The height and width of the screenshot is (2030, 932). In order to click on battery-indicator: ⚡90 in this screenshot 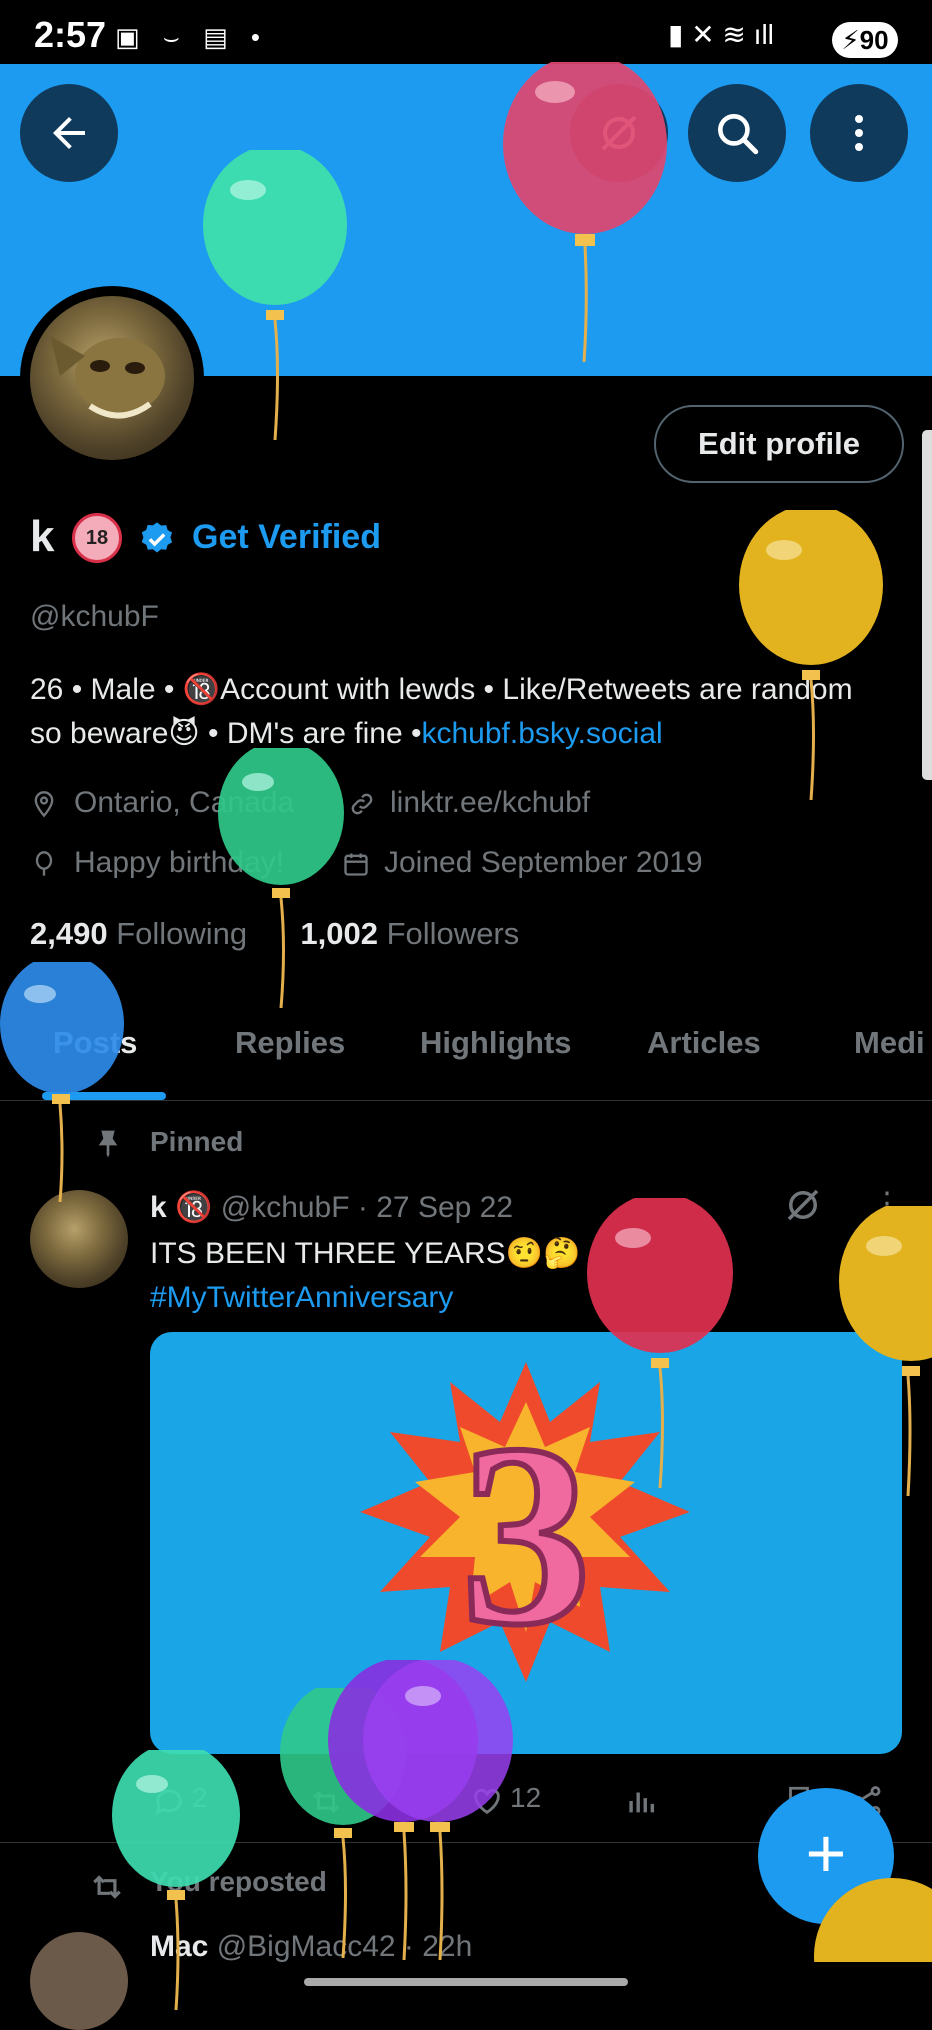, I will do `click(865, 40)`.